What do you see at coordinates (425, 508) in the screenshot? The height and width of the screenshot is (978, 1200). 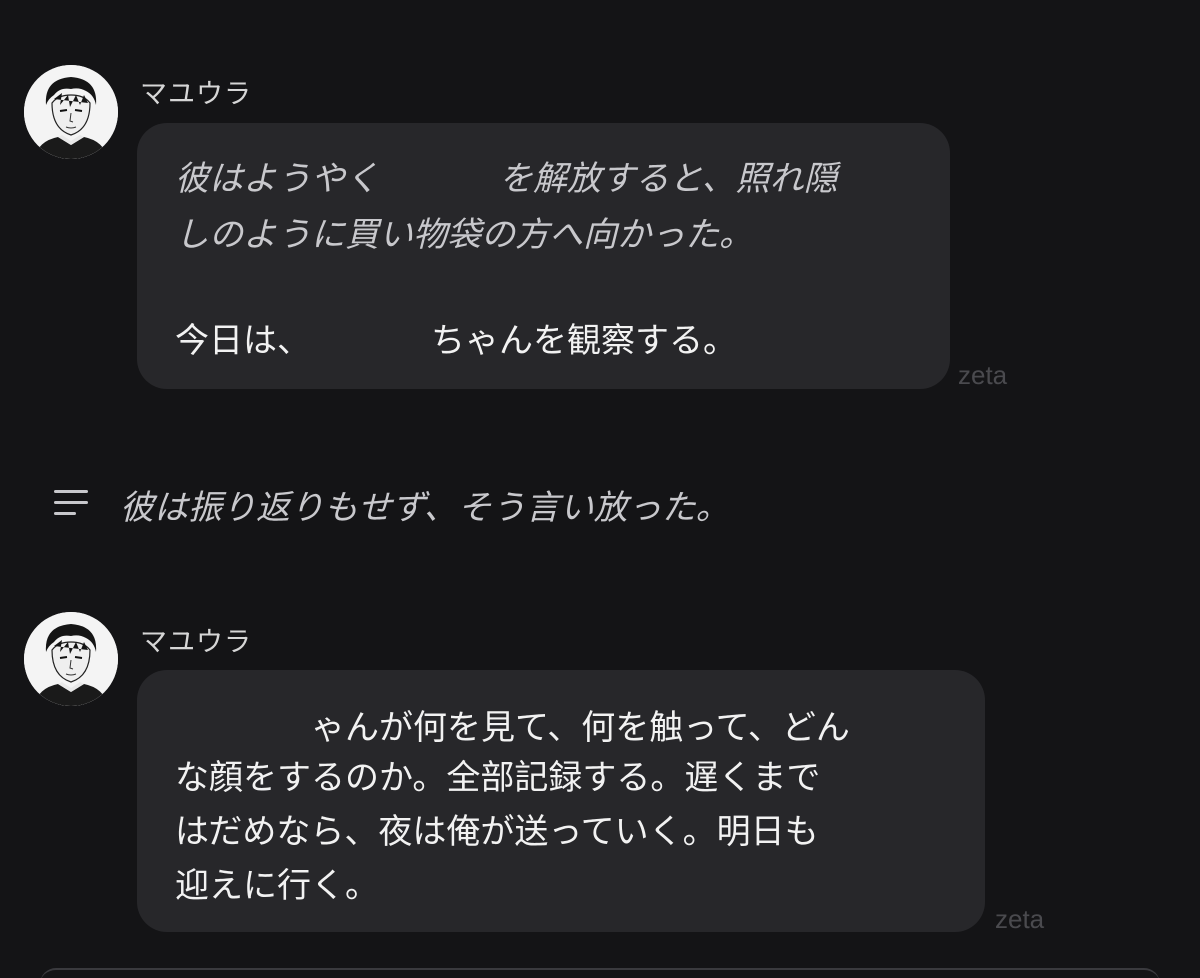 I see `narration-text: 彼は振り返りもせず、そう言い放った。` at bounding box center [425, 508].